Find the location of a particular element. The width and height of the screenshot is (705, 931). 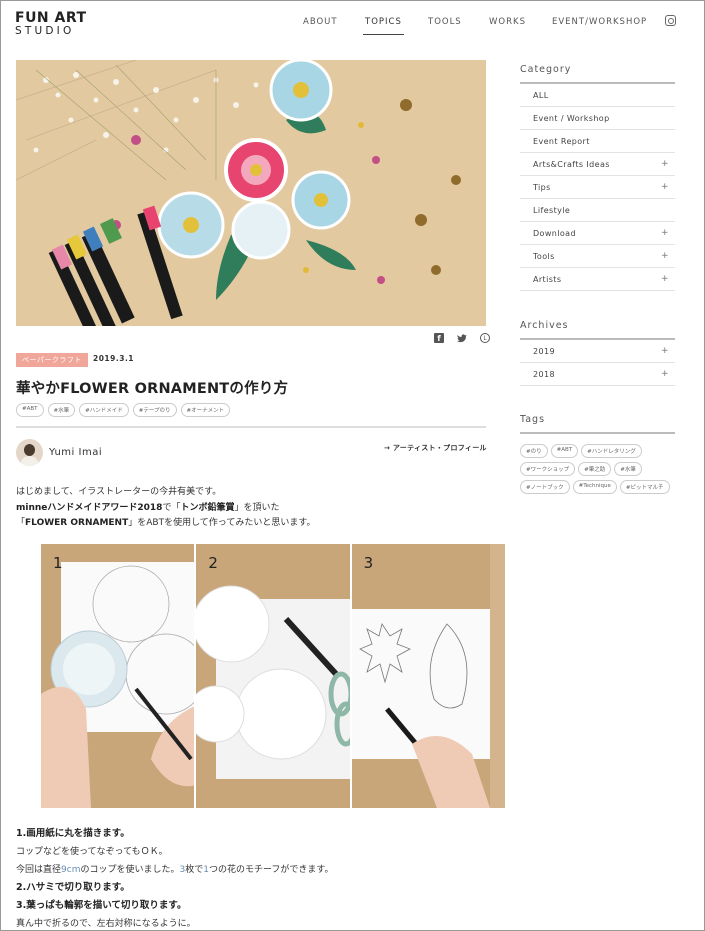

step-photo-2: 2 is located at coordinates (273, 676).